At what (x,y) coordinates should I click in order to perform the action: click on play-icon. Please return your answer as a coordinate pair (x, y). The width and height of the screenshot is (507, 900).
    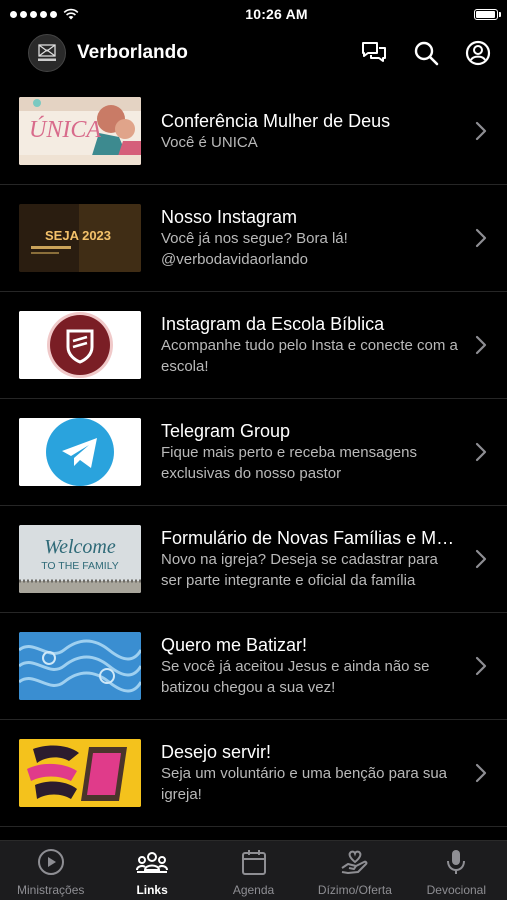
    Looking at the image, I should click on (50, 862).